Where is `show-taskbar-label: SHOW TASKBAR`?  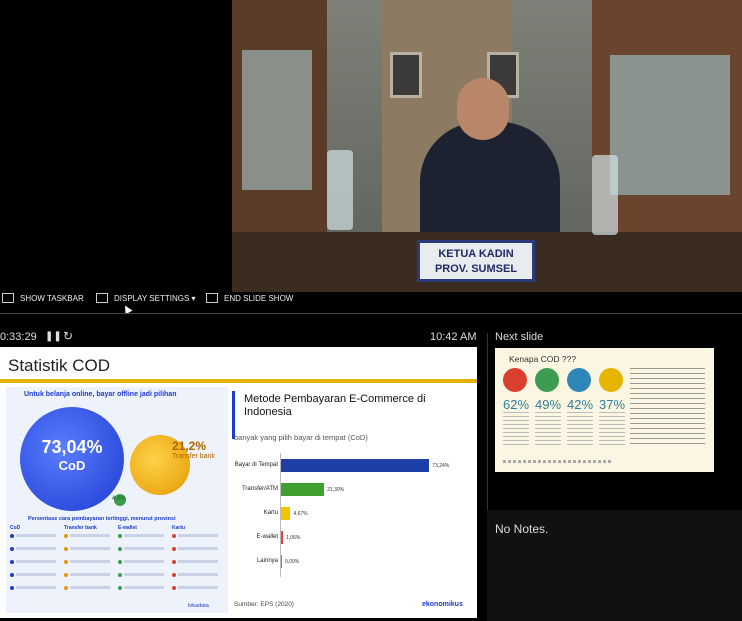 show-taskbar-label: SHOW TASKBAR is located at coordinates (52, 298).